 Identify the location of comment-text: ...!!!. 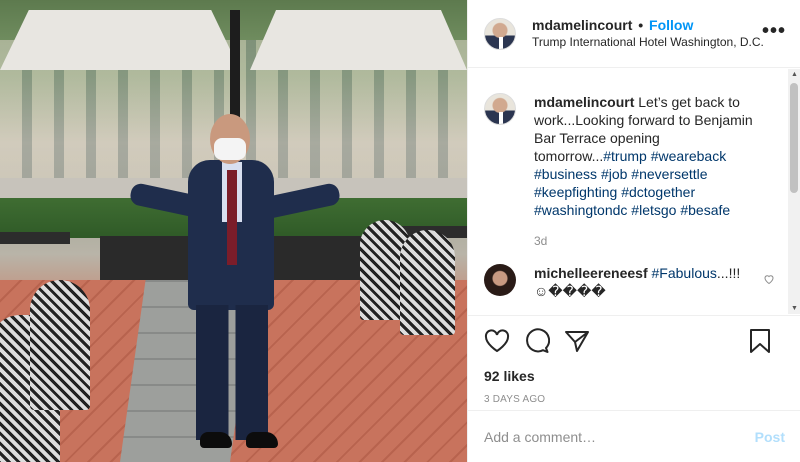
(728, 273).